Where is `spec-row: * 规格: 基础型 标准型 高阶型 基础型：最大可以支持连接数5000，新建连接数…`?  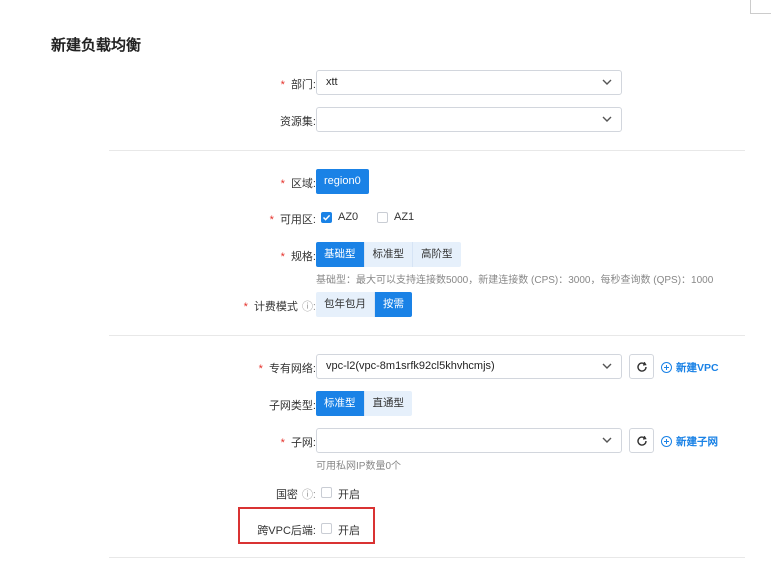
spec-row: * 规格: 基础型 标准型 高阶型 基础型：最大可以支持连接数5000，新建连接数… is located at coordinates (385, 265).